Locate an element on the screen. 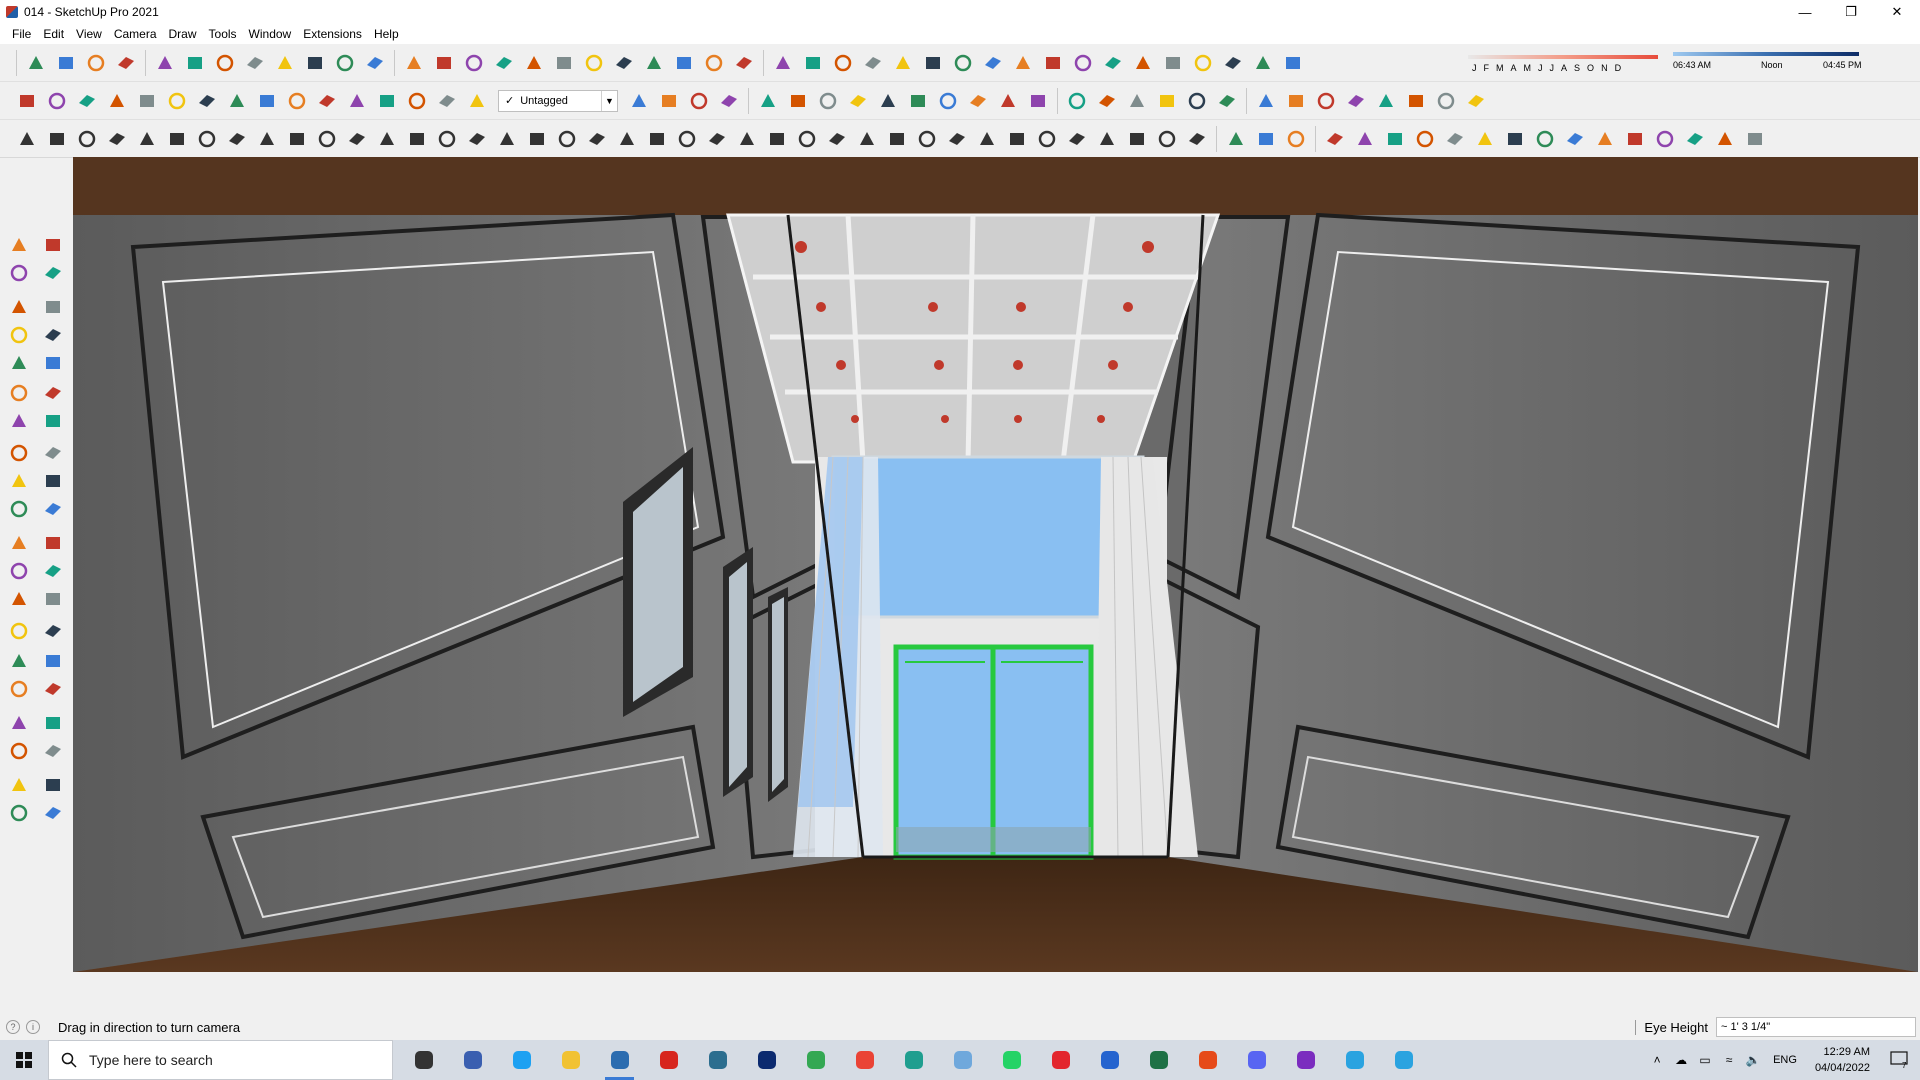 This screenshot has height=1080, width=1920. layout-icon is located at coordinates (913, 1060).